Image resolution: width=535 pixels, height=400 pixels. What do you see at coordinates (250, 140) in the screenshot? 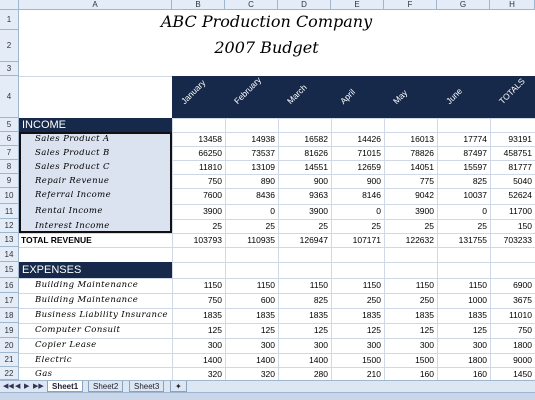
I see `income-value: 14938` at bounding box center [250, 140].